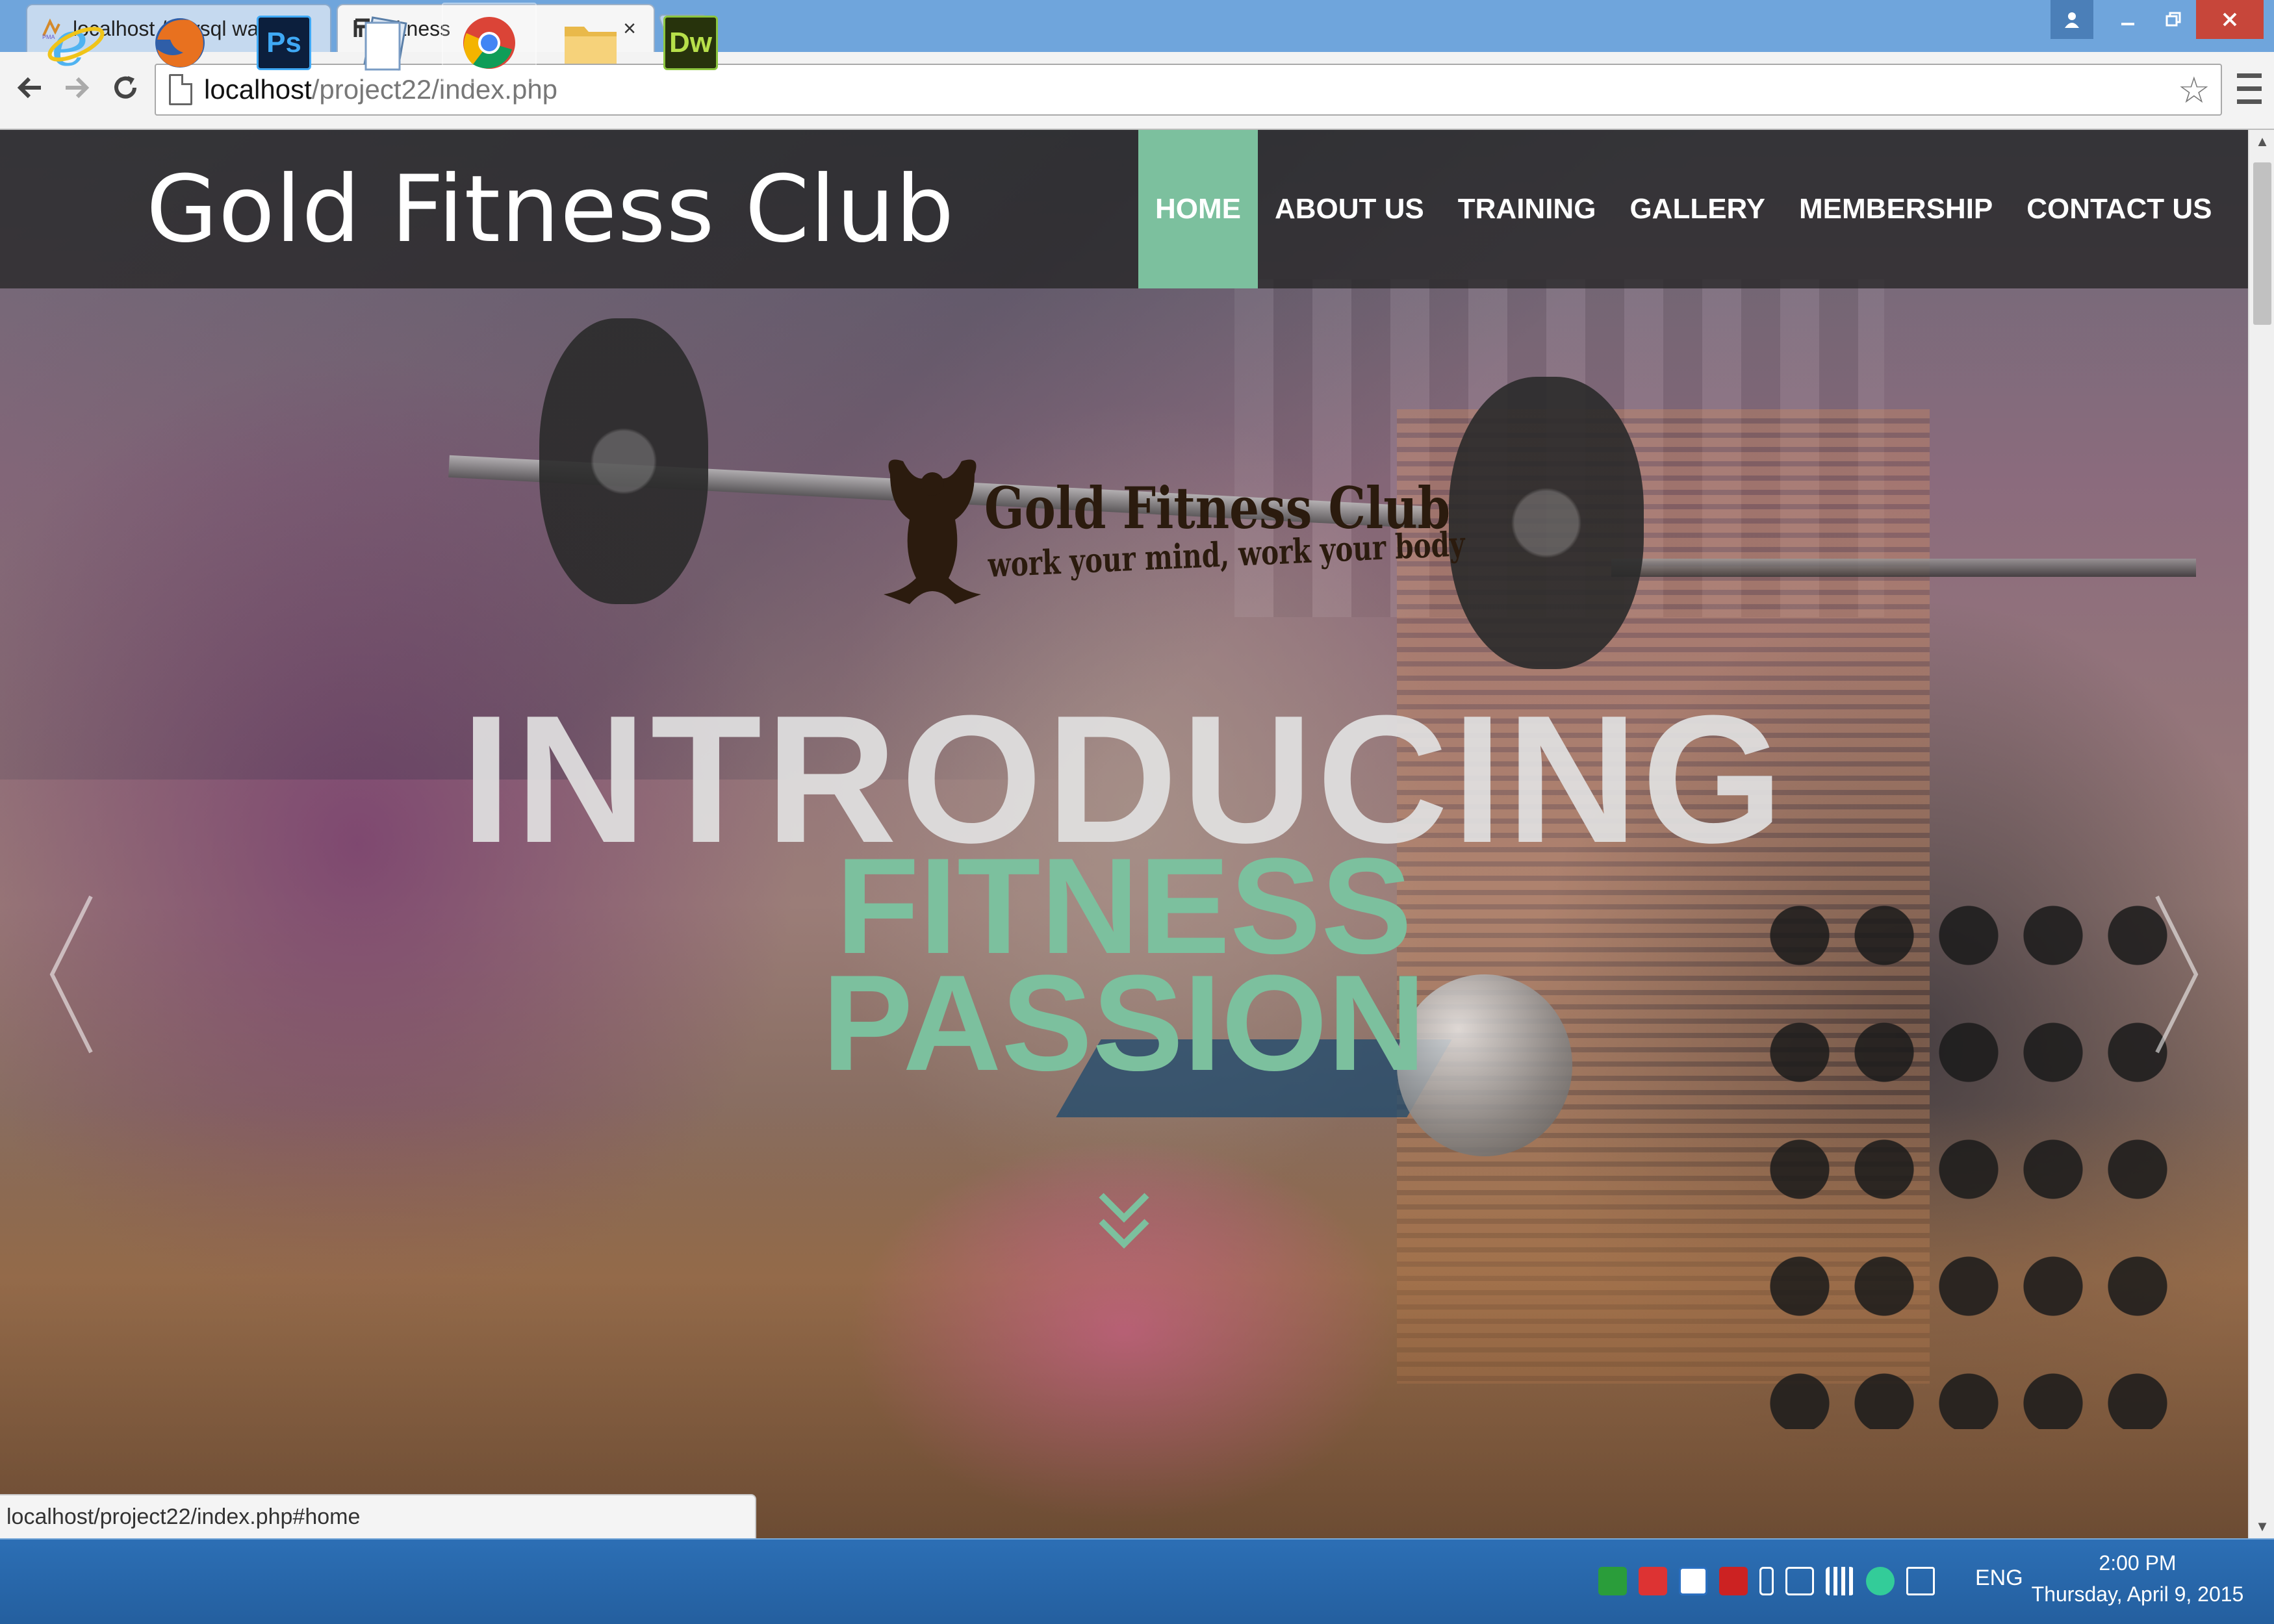 Image resolution: width=2274 pixels, height=1624 pixels. I want to click on flag-icon, so click(1799, 1581).